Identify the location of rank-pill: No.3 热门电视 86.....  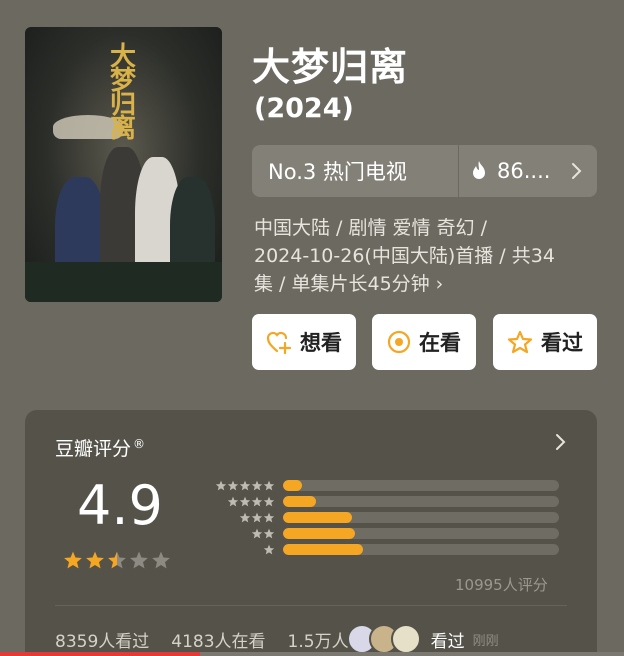
(424, 171).